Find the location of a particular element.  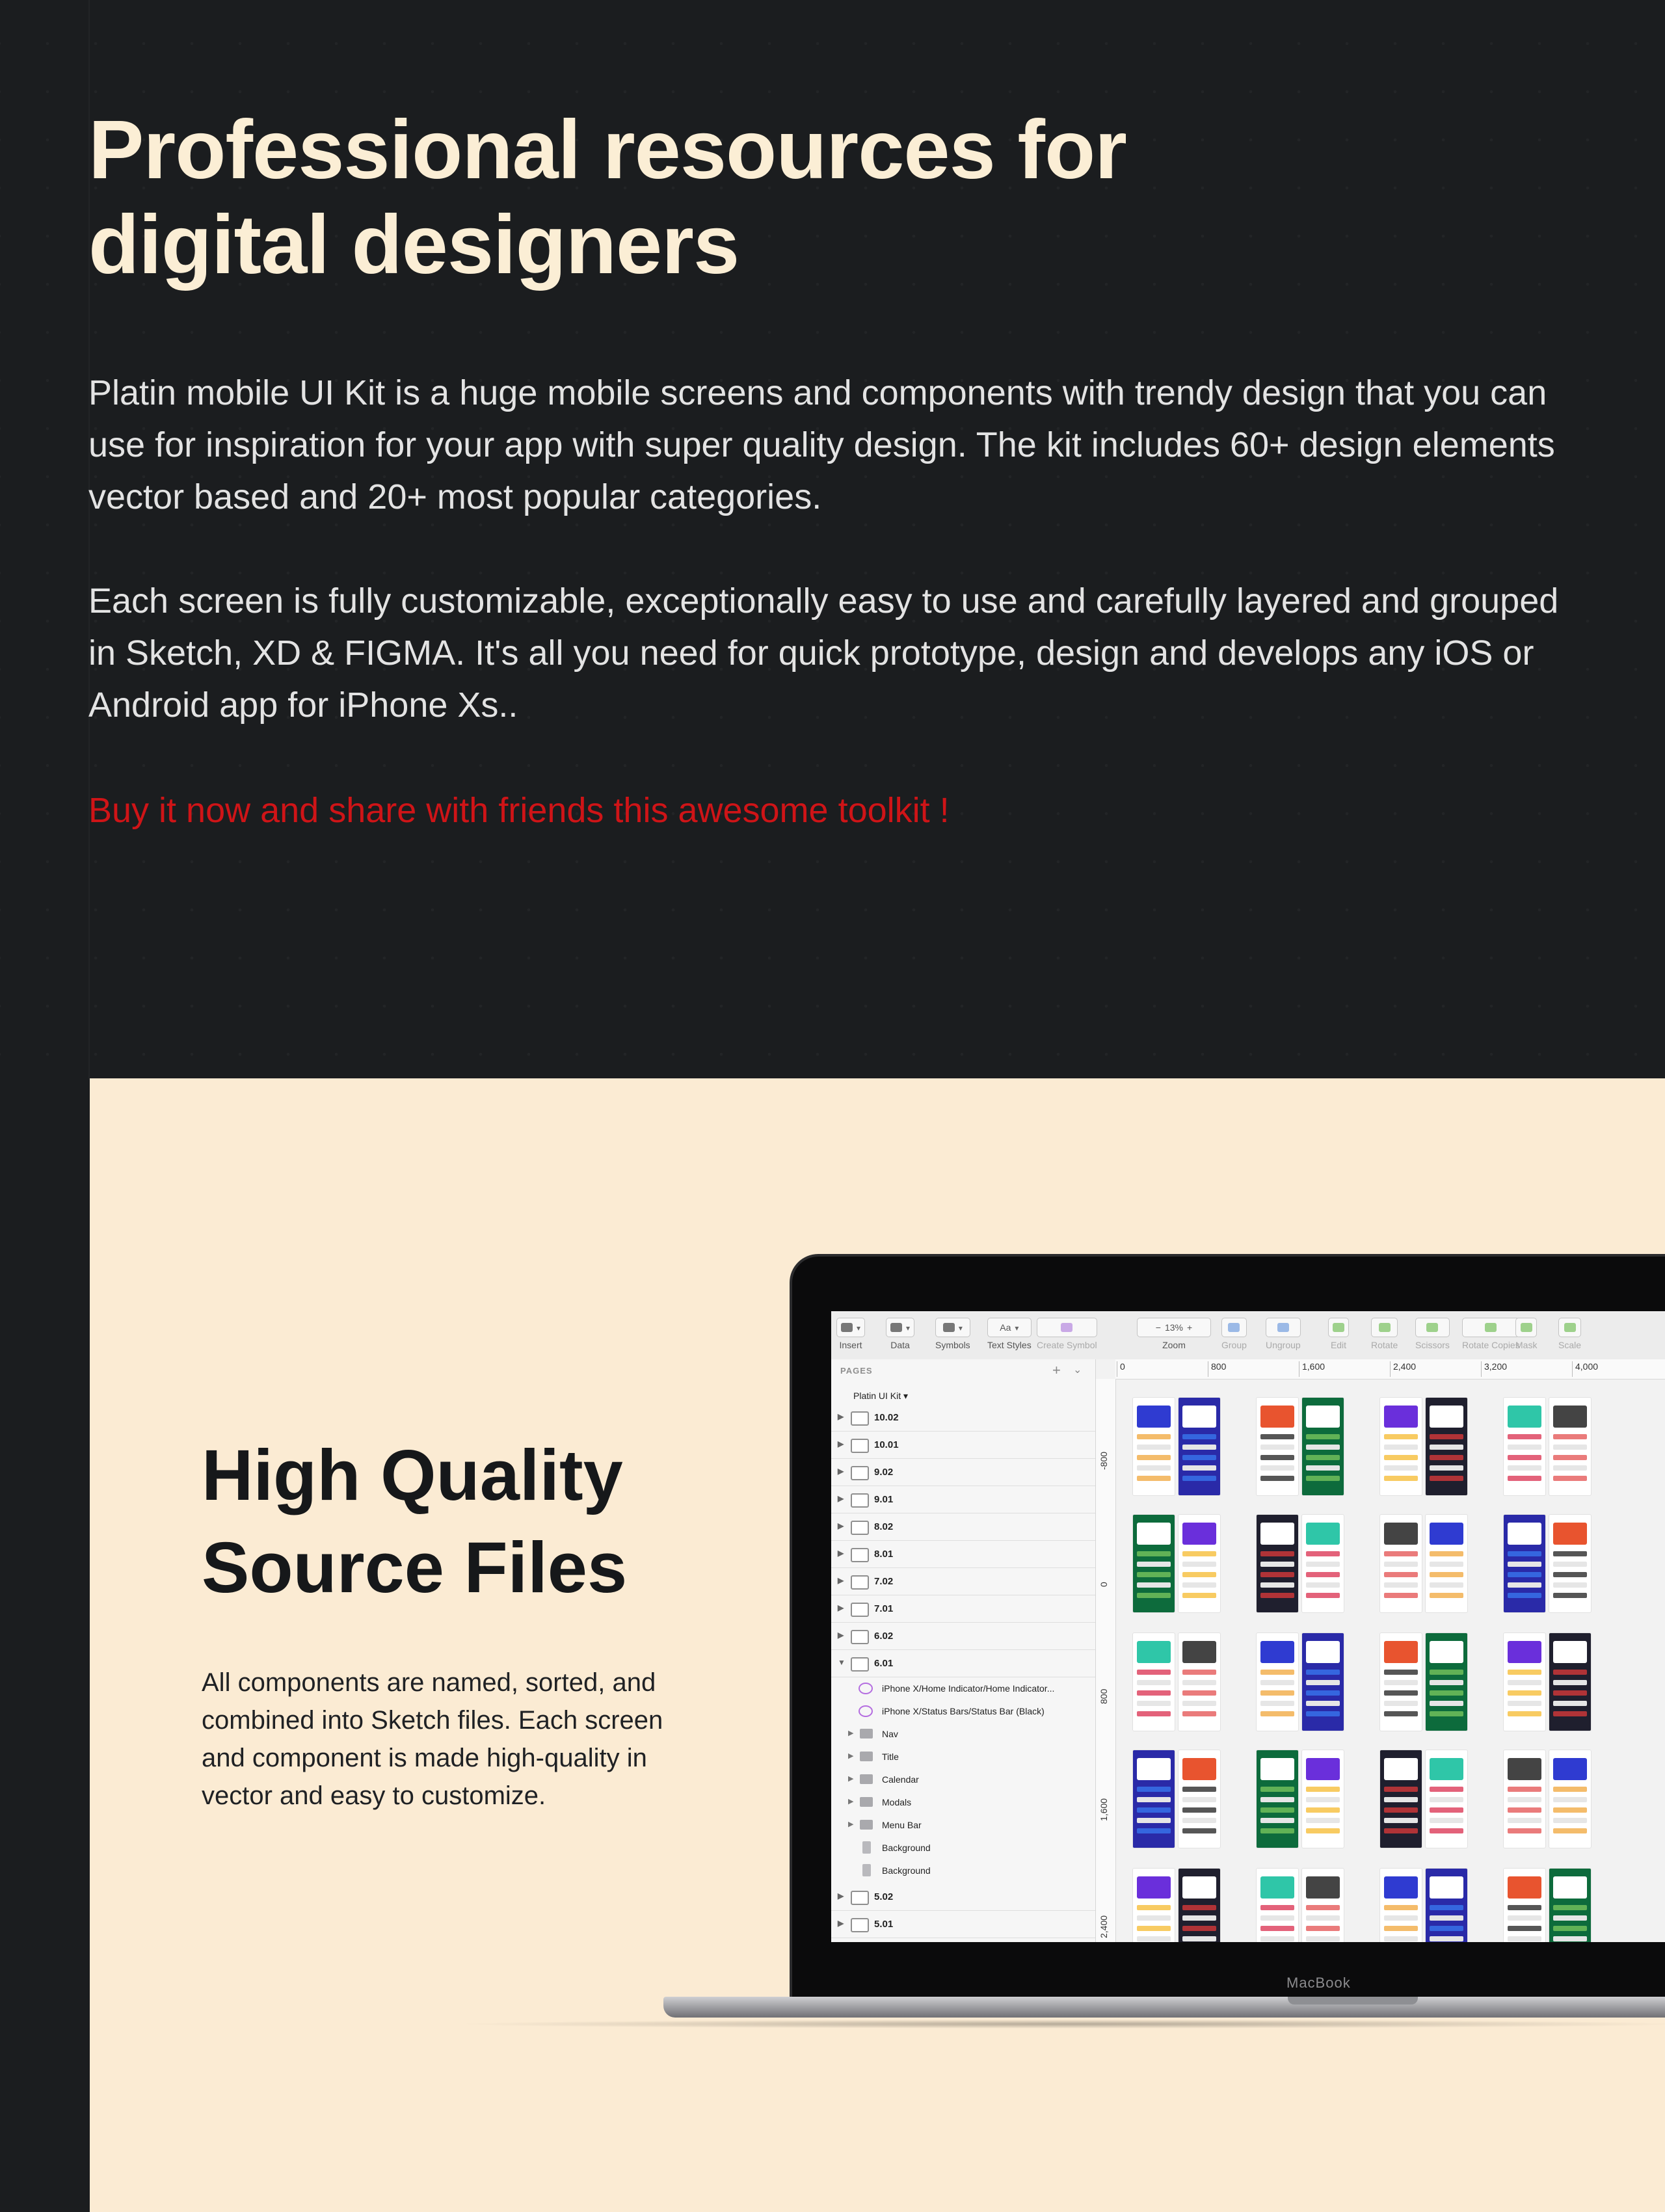

layer-item: ▶ Title is located at coordinates (963, 1757).